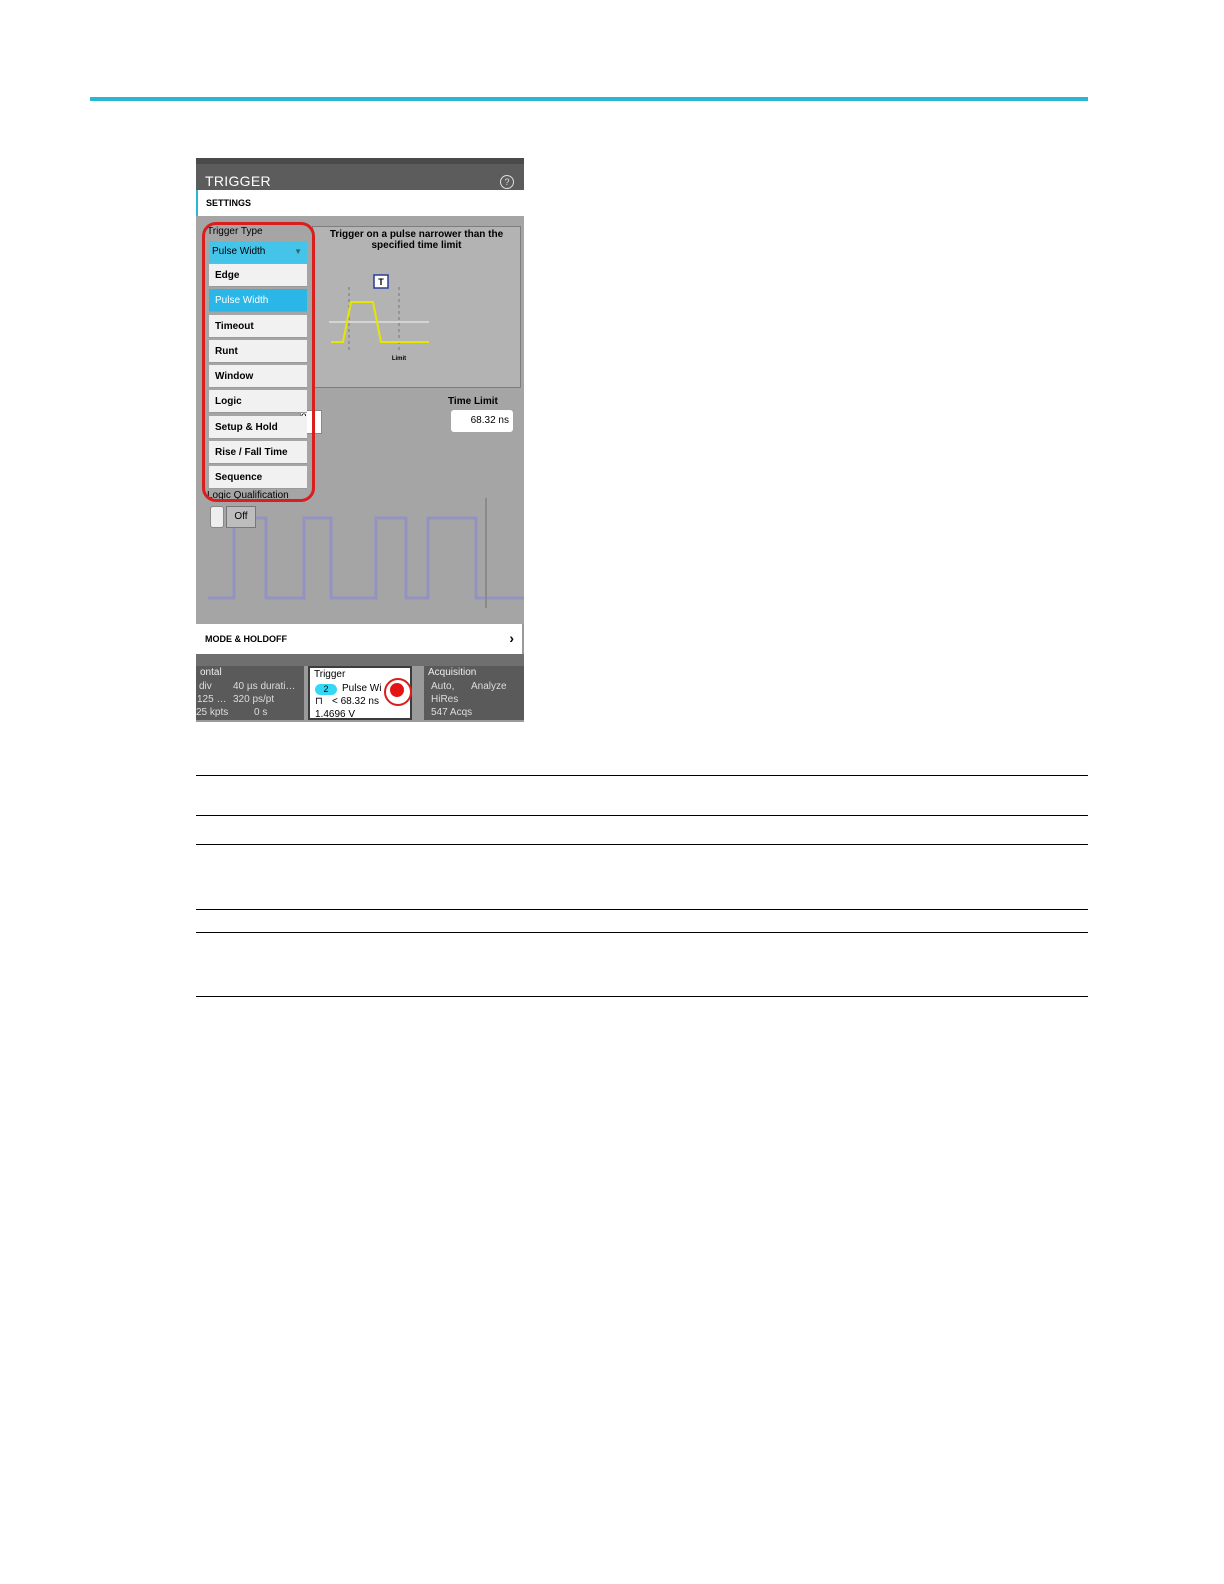 Image resolution: width=1224 pixels, height=1584 pixels. Describe the element at coordinates (360, 203) in the screenshot. I see `settings-section-header: SETTINGS` at that location.